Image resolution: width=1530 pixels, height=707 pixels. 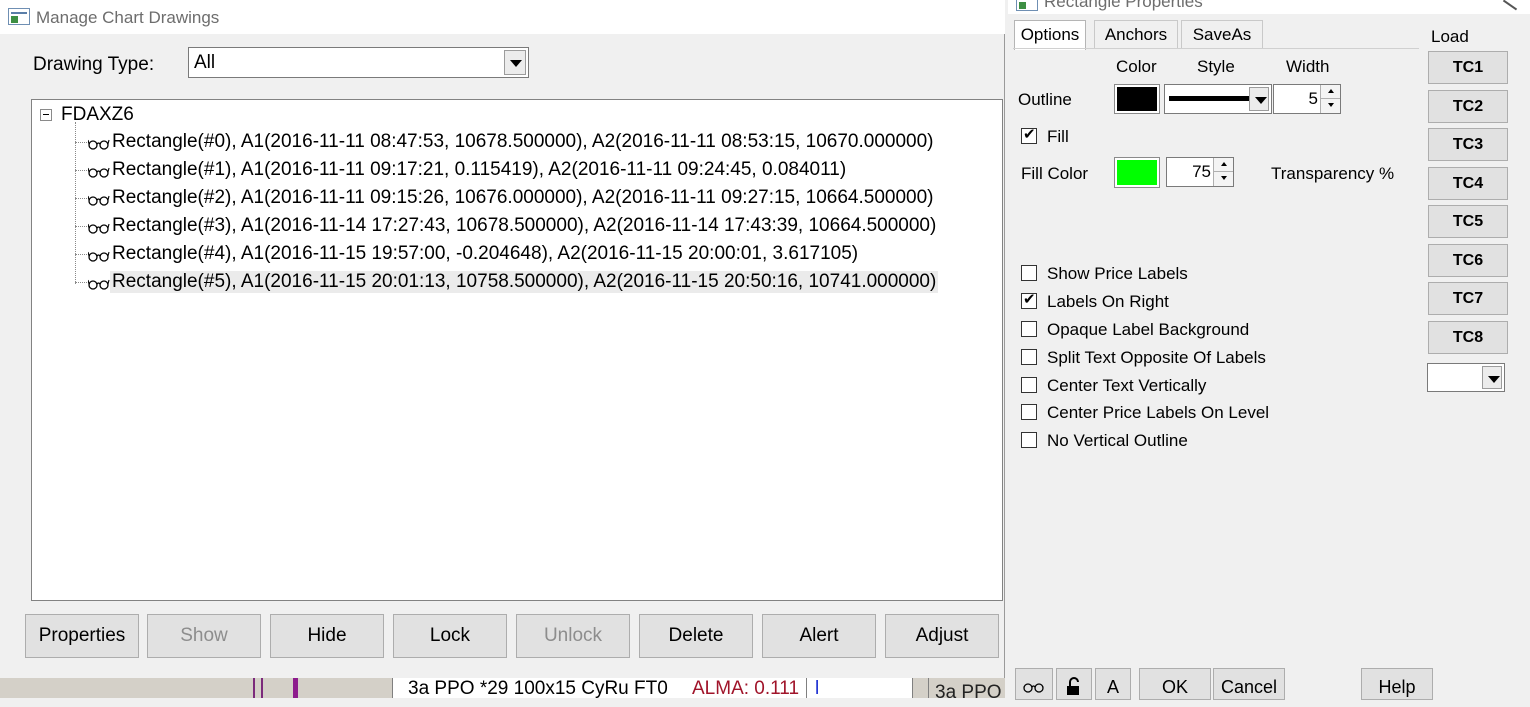 What do you see at coordinates (1468, 221) in the screenshot?
I see `template-button-tc5: TC5` at bounding box center [1468, 221].